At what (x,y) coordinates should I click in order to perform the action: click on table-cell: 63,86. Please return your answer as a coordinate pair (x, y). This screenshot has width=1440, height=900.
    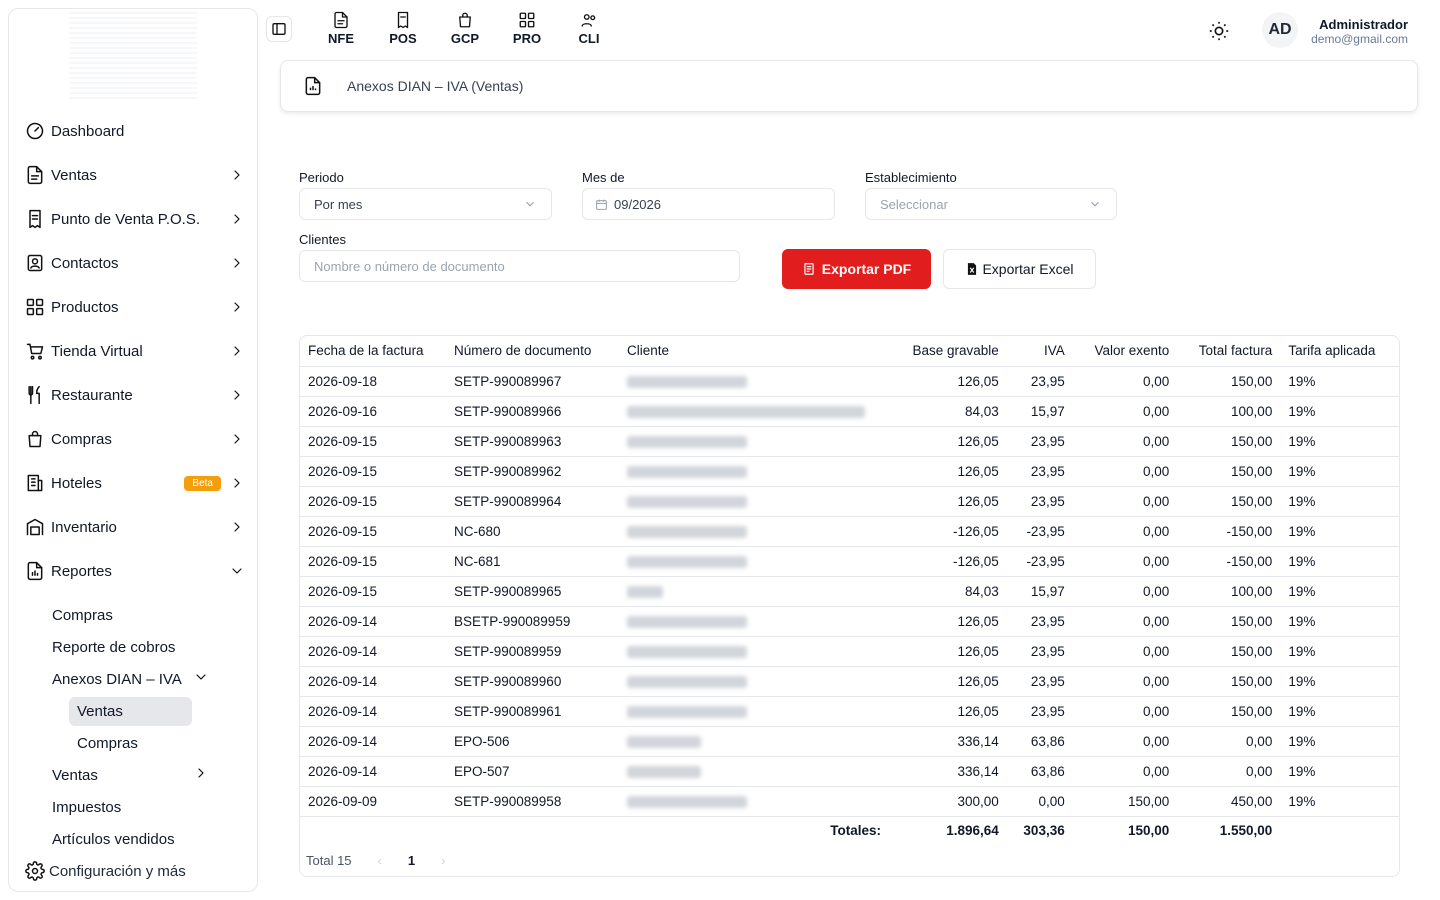
    Looking at the image, I should click on (1039, 771).